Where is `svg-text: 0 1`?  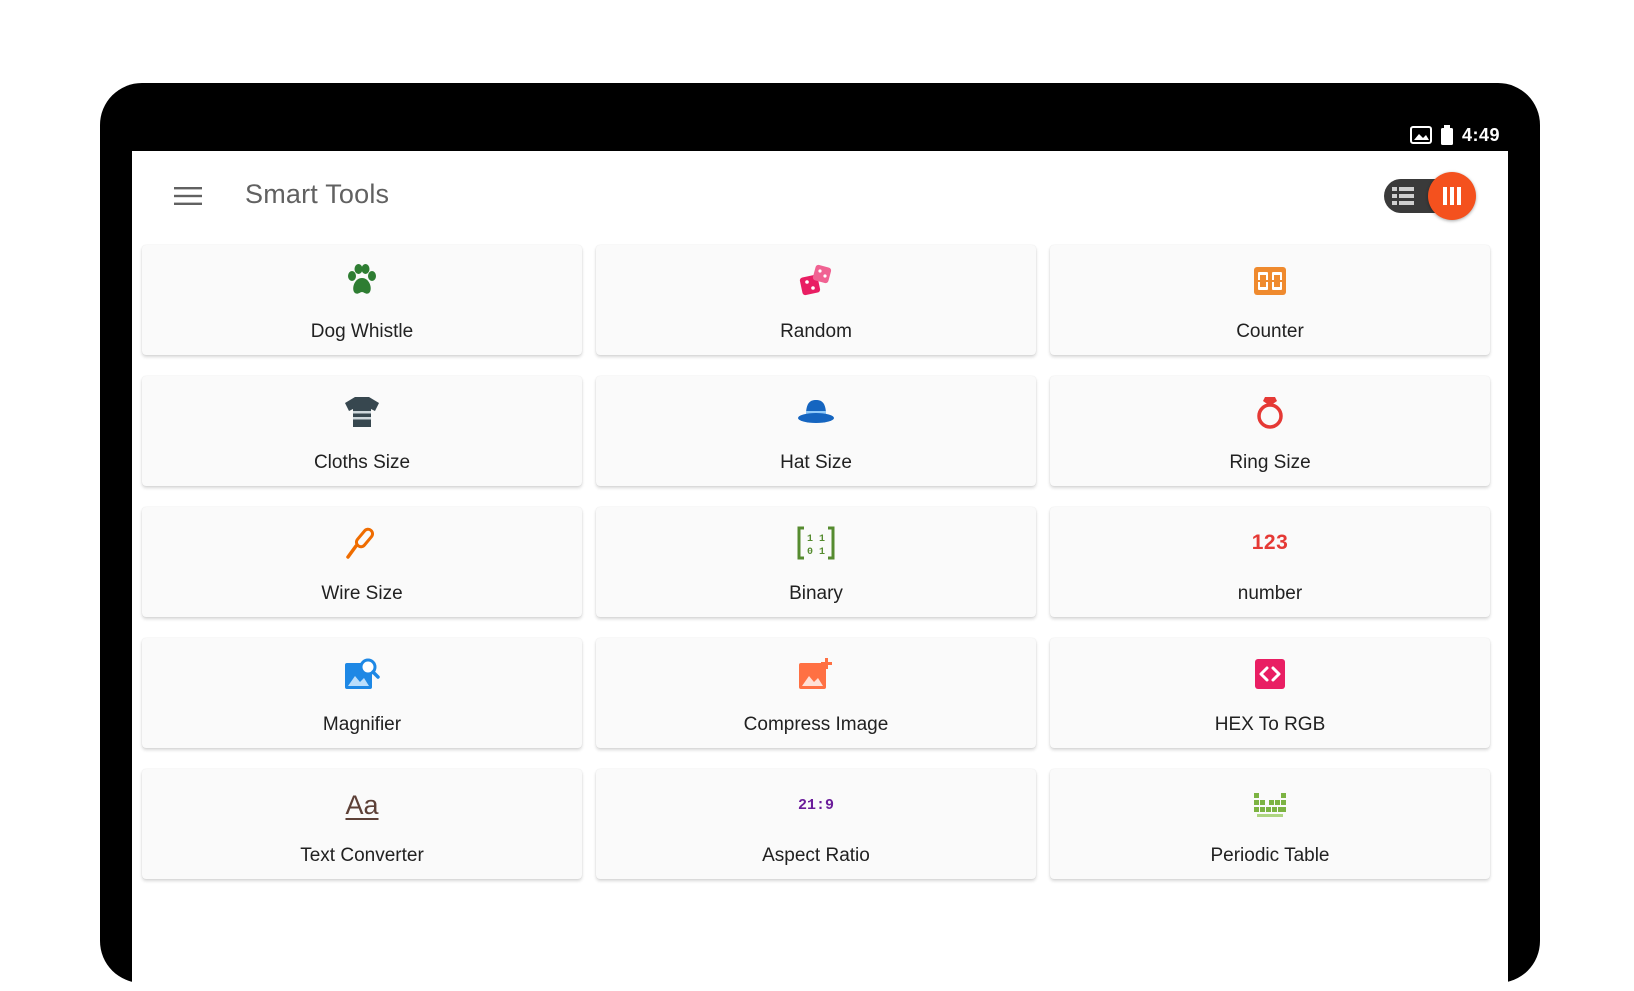 svg-text: 0 1 is located at coordinates (816, 552).